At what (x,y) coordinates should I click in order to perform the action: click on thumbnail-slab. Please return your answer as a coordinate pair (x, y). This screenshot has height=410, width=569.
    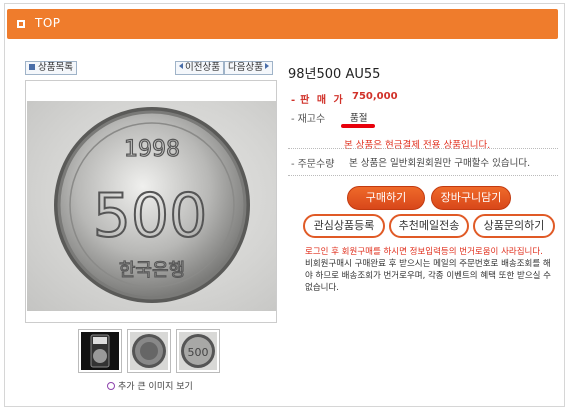
    Looking at the image, I should click on (100, 351).